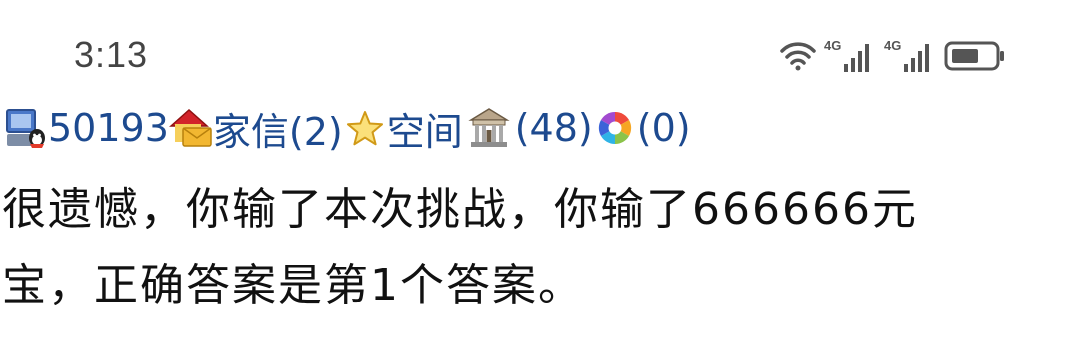  I want to click on building-count-link: (48), so click(554, 128).